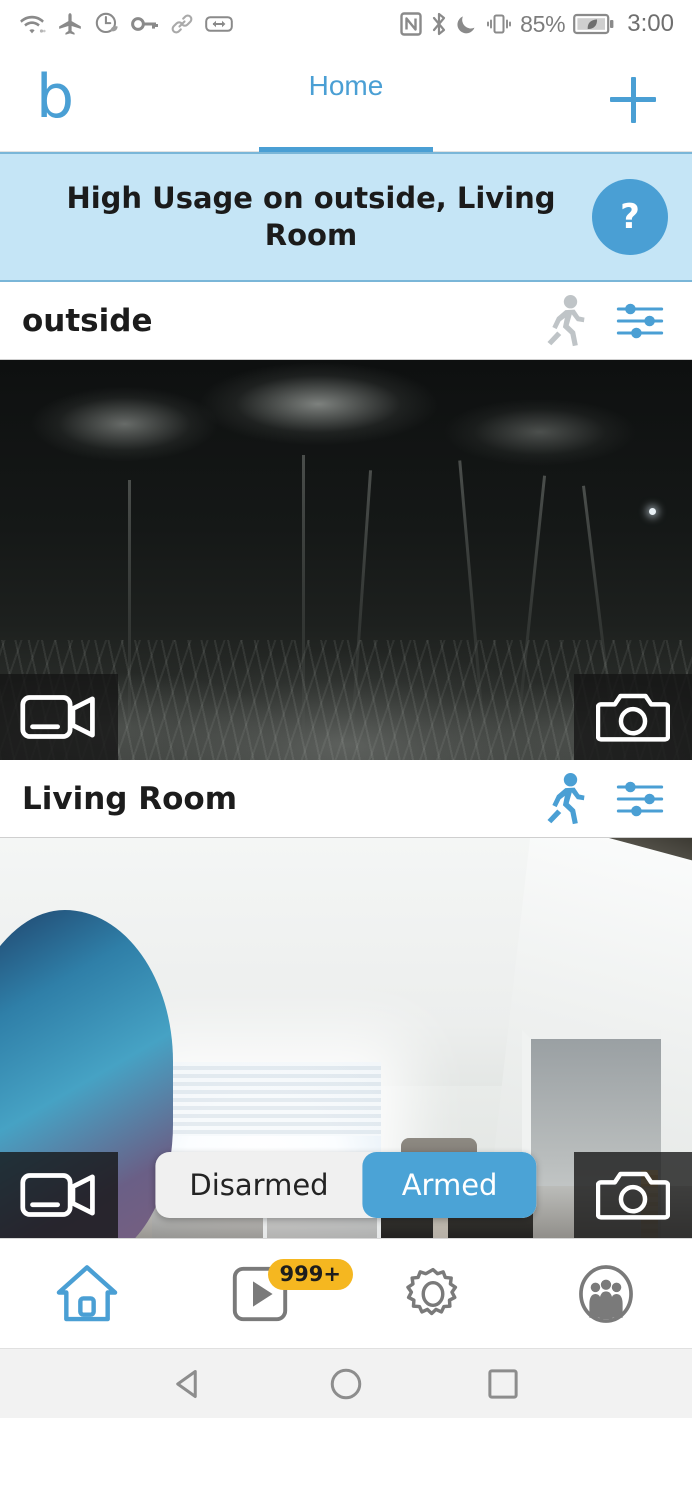  What do you see at coordinates (543, 23) in the screenshot?
I see `battery-percent: 85%` at bounding box center [543, 23].